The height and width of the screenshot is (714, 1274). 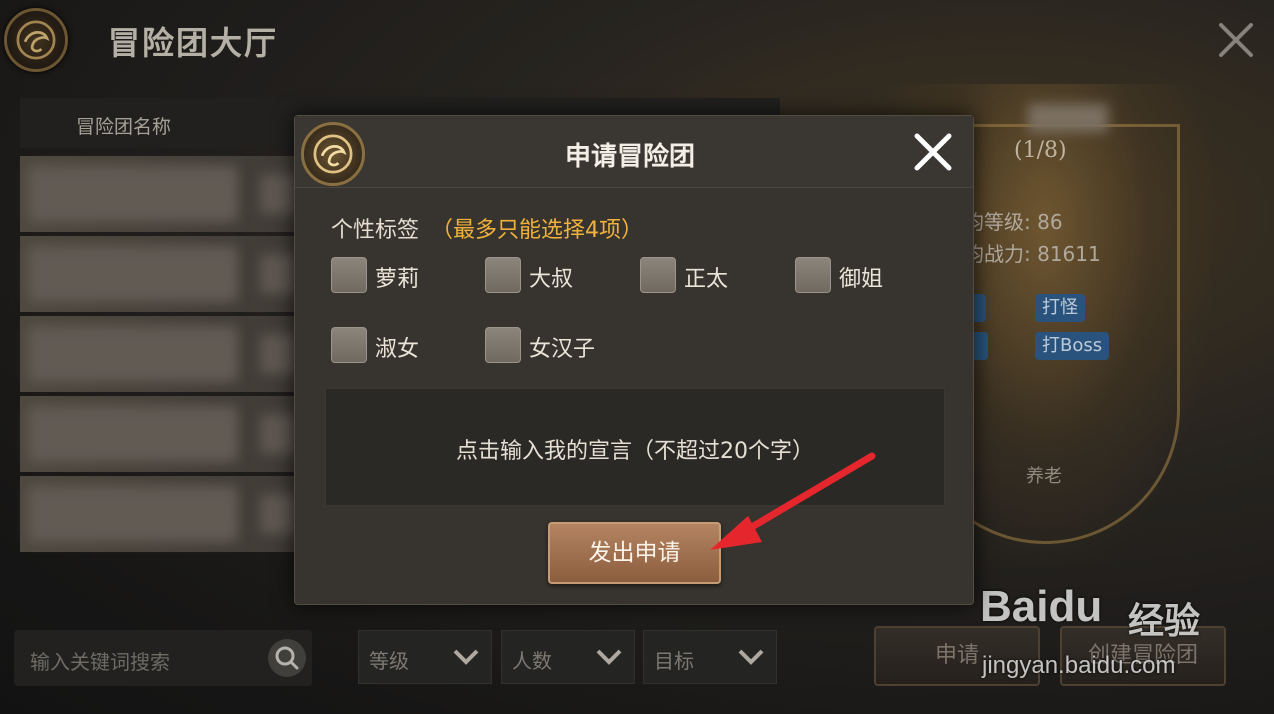 I want to click on close-icon, so click(x=933, y=152).